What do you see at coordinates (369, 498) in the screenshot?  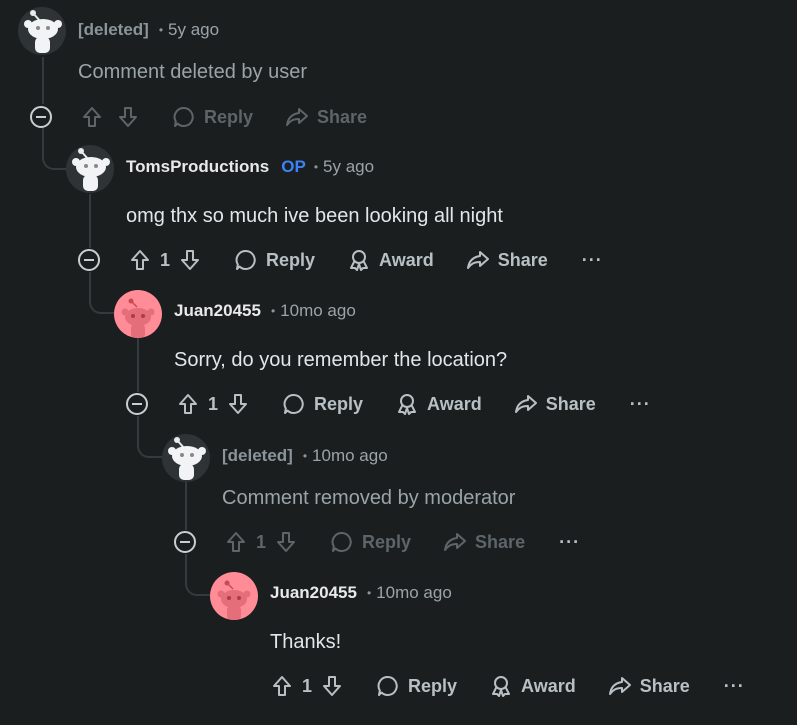 I see `comment-body: Comment removed by moderator` at bounding box center [369, 498].